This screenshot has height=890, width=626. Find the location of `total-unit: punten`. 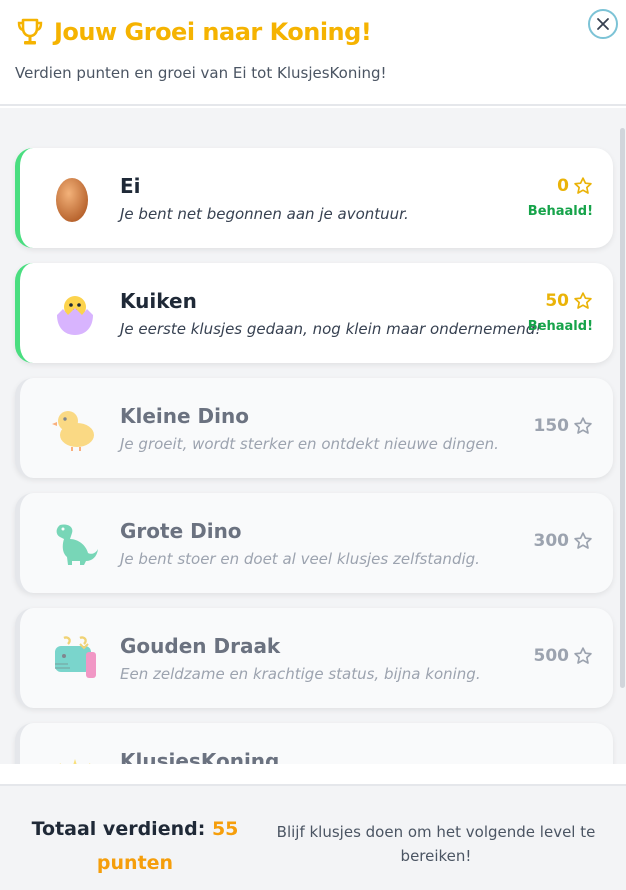

total-unit: punten is located at coordinates (135, 863).